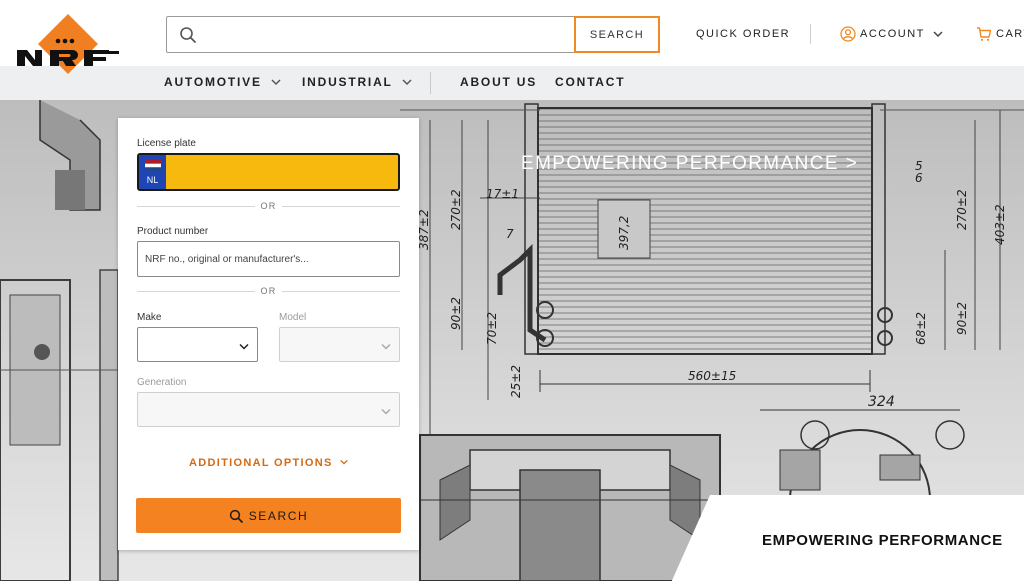  I want to click on generation-label: Generation, so click(162, 382).